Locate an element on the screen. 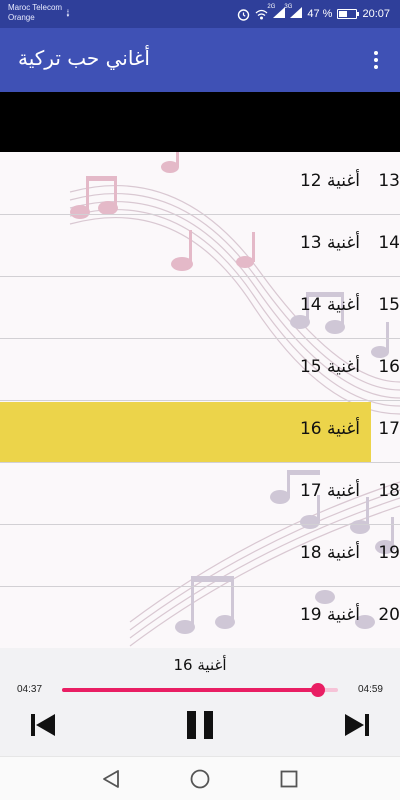 This screenshot has width=400, height=800. seek-thumb is located at coordinates (317, 690).